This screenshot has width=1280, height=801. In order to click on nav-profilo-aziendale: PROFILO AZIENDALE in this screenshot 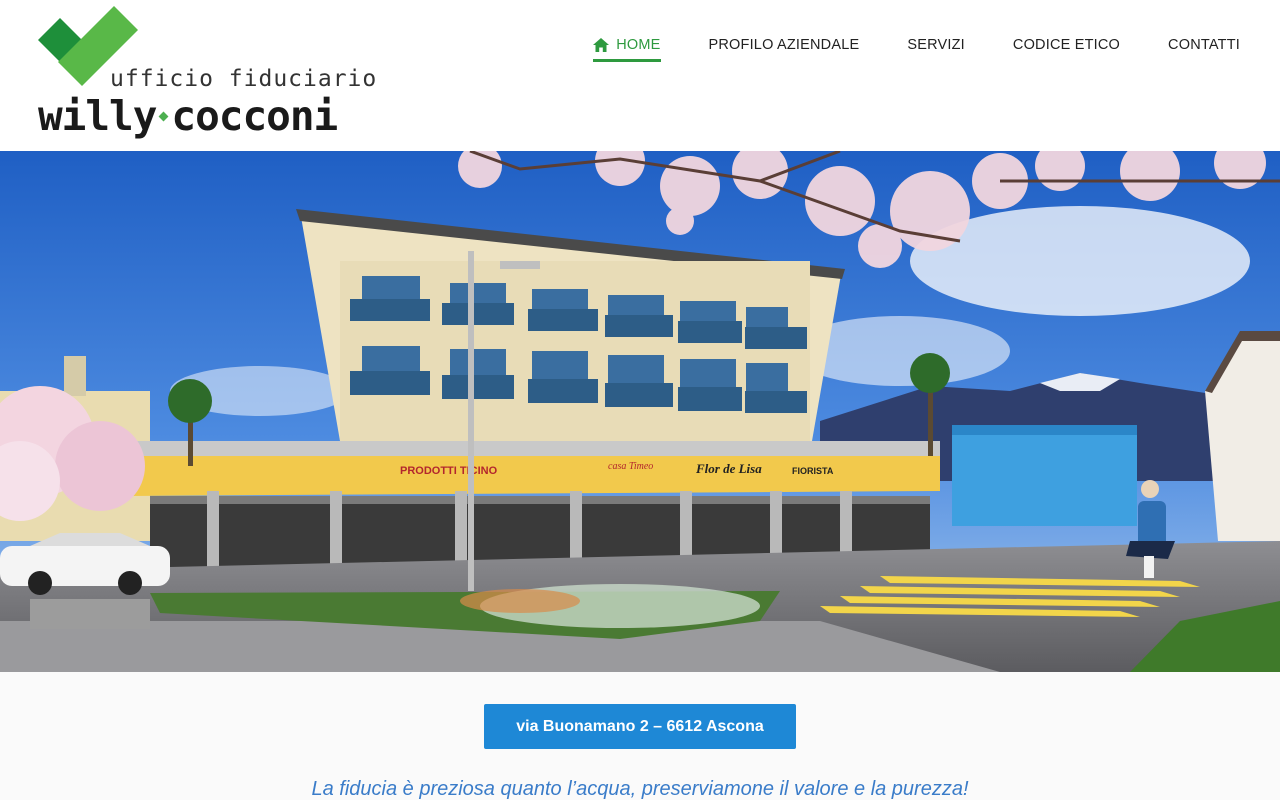, I will do `click(784, 45)`.